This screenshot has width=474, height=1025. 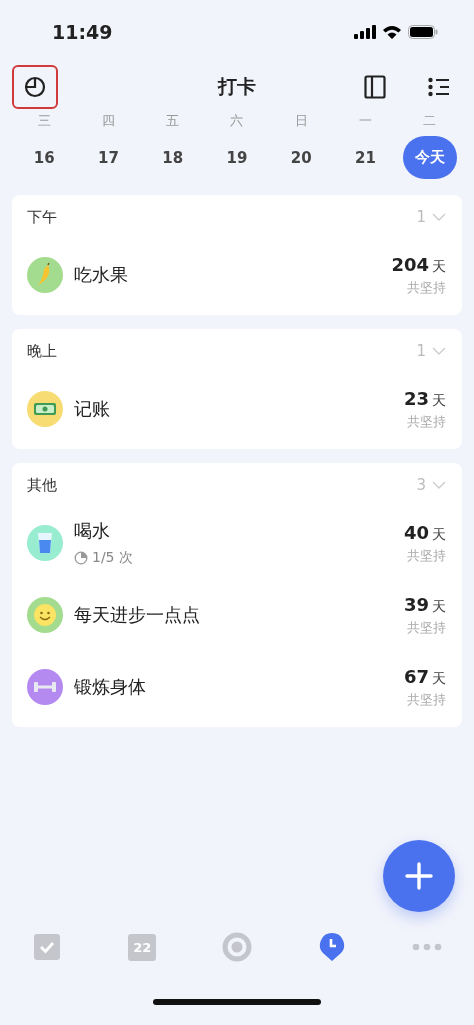 What do you see at coordinates (416, 398) in the screenshot?
I see `streak-days: 23` at bounding box center [416, 398].